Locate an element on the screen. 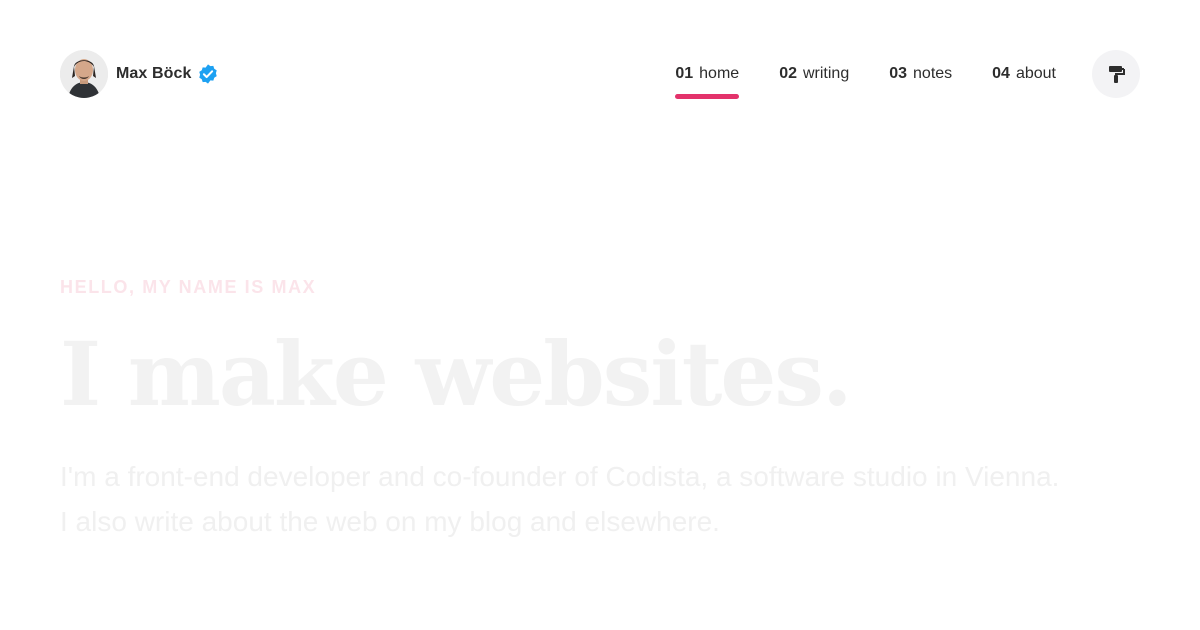 The height and width of the screenshot is (630, 1200). main-nav: 01 home 02 writing 03 notes 04 about is located at coordinates (865, 74).